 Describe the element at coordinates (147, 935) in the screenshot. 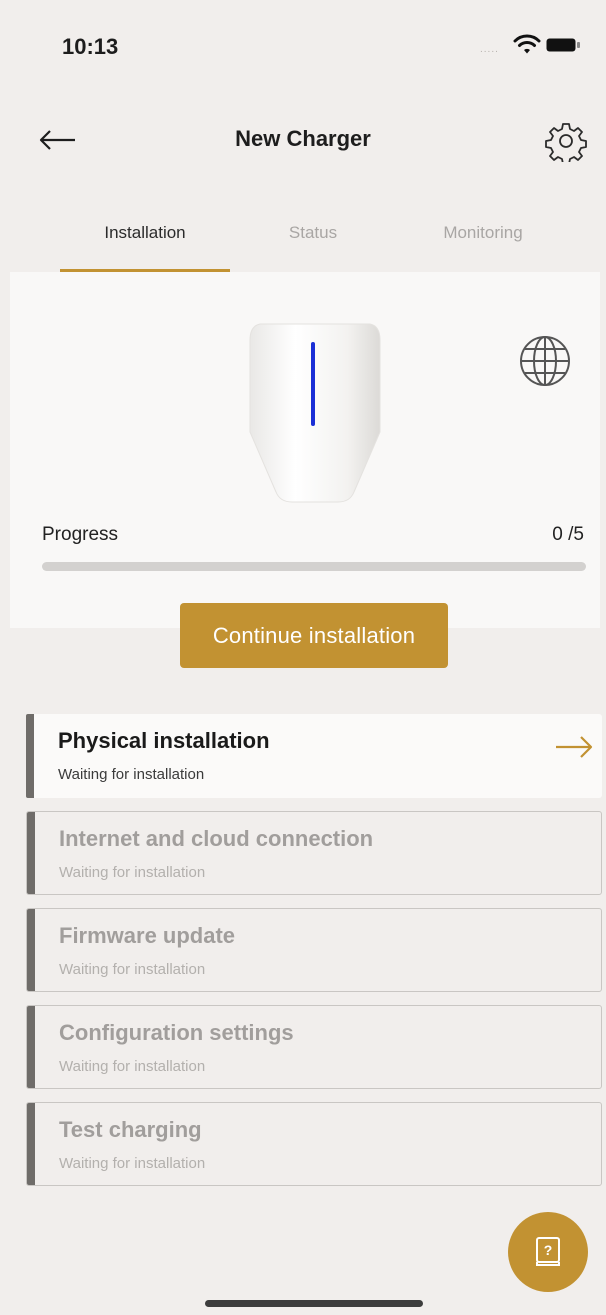

I see `step-title: Firmware update` at that location.